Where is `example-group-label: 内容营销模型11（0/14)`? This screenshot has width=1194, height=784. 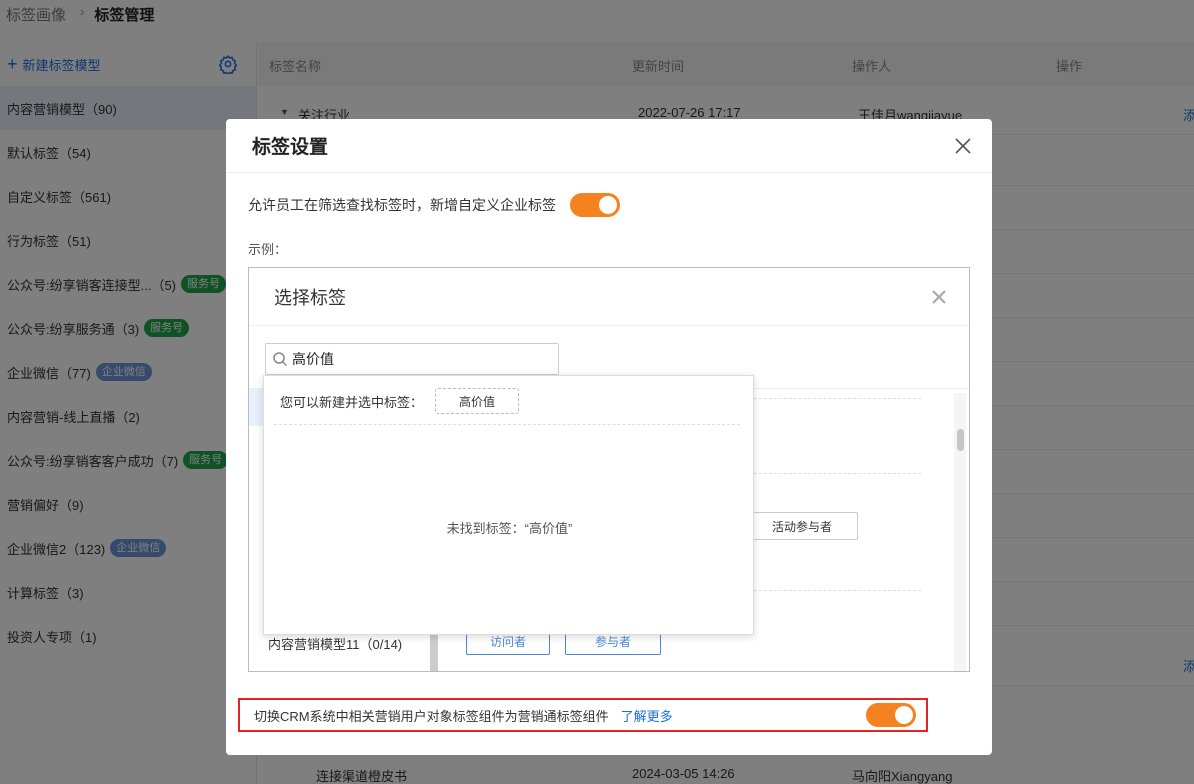
example-group-label: 内容营销模型11（0/14) is located at coordinates (335, 644).